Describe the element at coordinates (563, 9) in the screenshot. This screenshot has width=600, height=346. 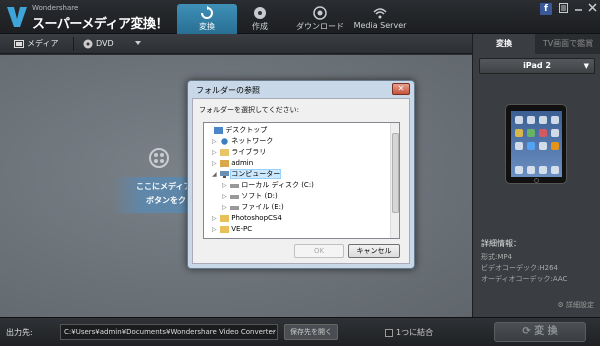
I see `menu-icon` at that location.